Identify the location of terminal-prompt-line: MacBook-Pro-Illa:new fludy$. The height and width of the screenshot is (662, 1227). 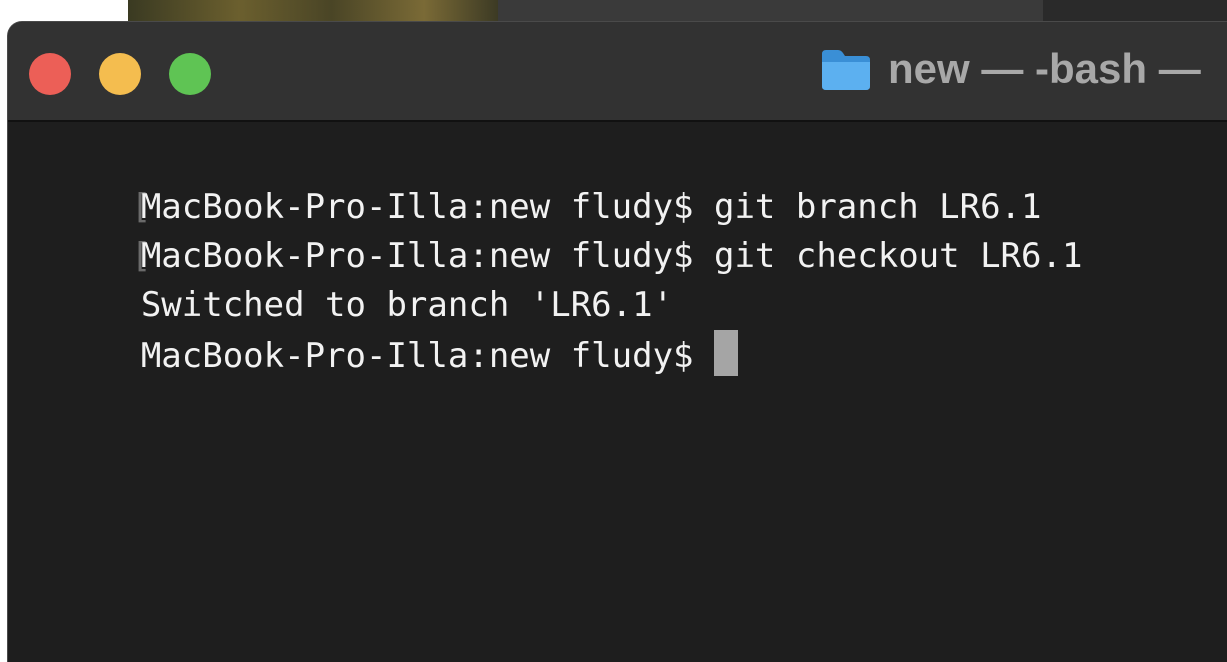
(617, 328).